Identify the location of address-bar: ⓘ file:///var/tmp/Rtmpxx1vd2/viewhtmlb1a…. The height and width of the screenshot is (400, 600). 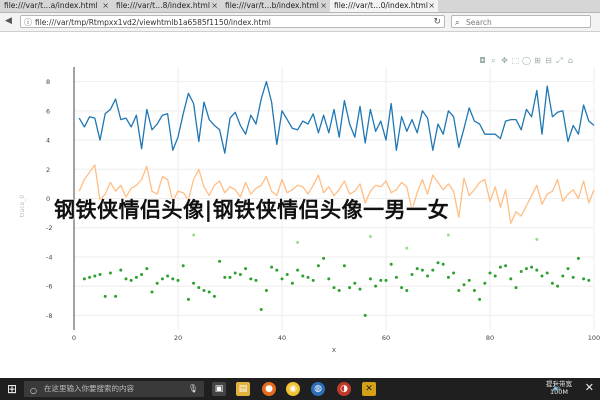
(232, 21).